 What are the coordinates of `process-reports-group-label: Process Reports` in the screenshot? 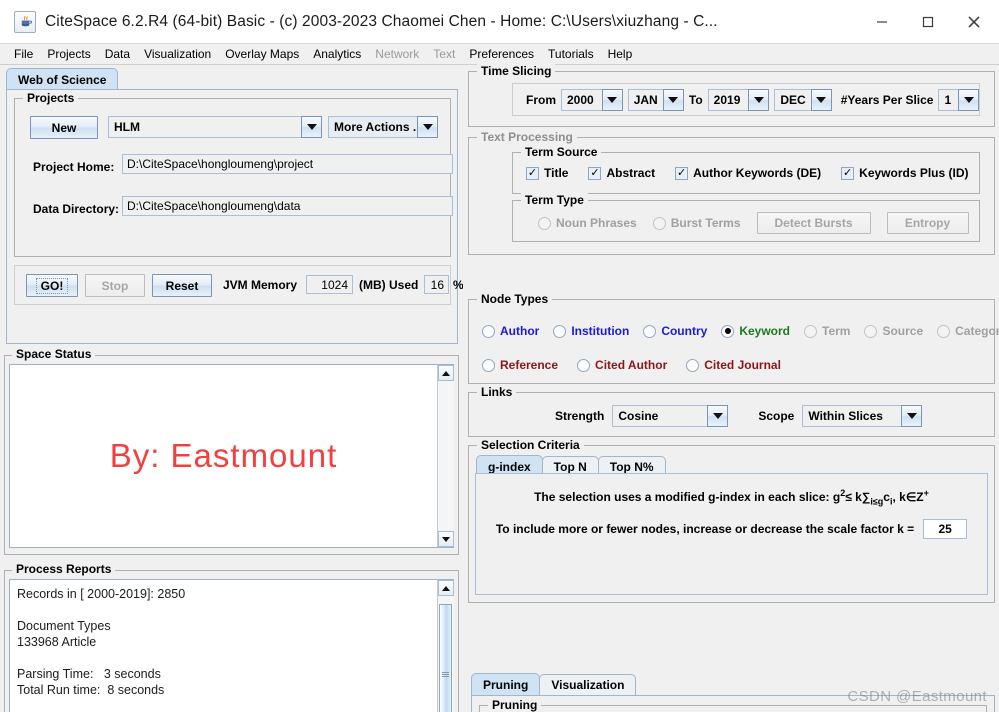 It's located at (64, 569).